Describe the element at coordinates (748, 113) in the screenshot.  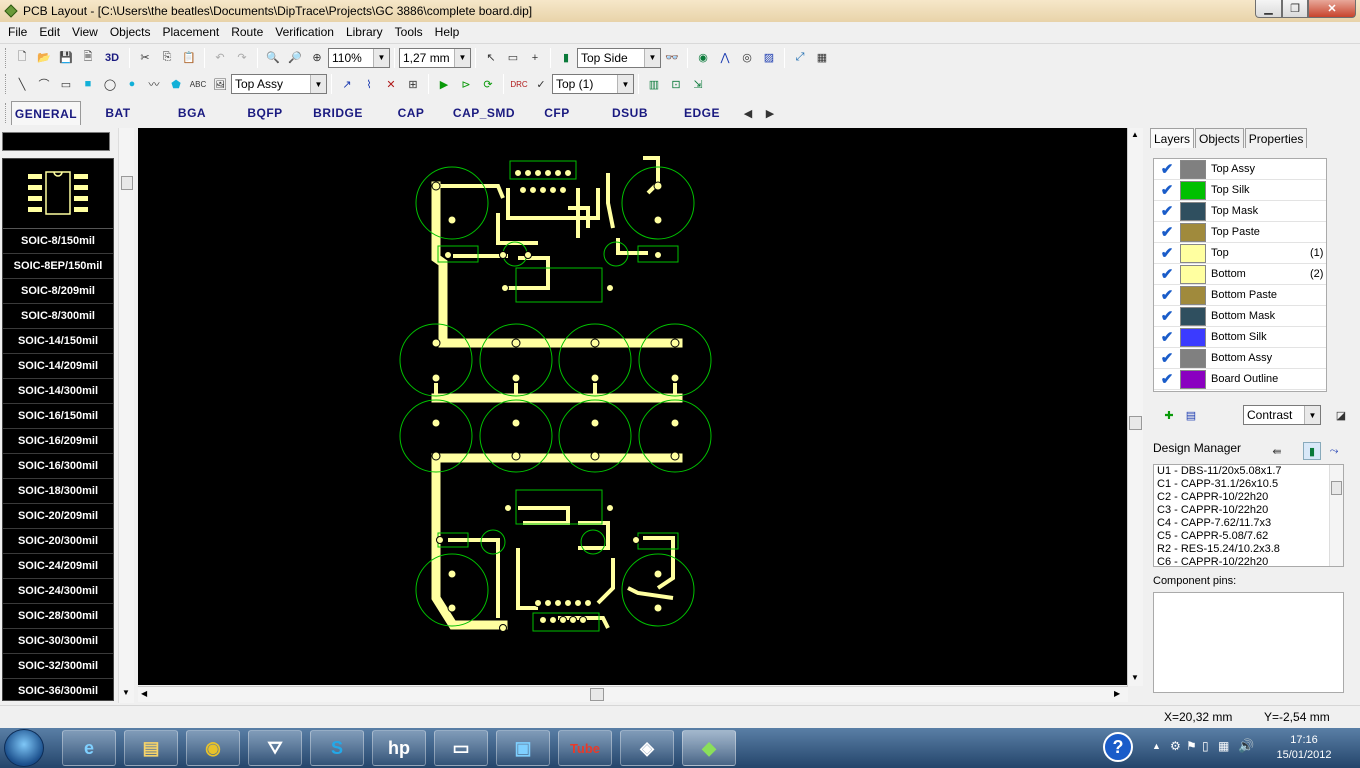
I see `tab-scroll-left-icon: ◀` at that location.